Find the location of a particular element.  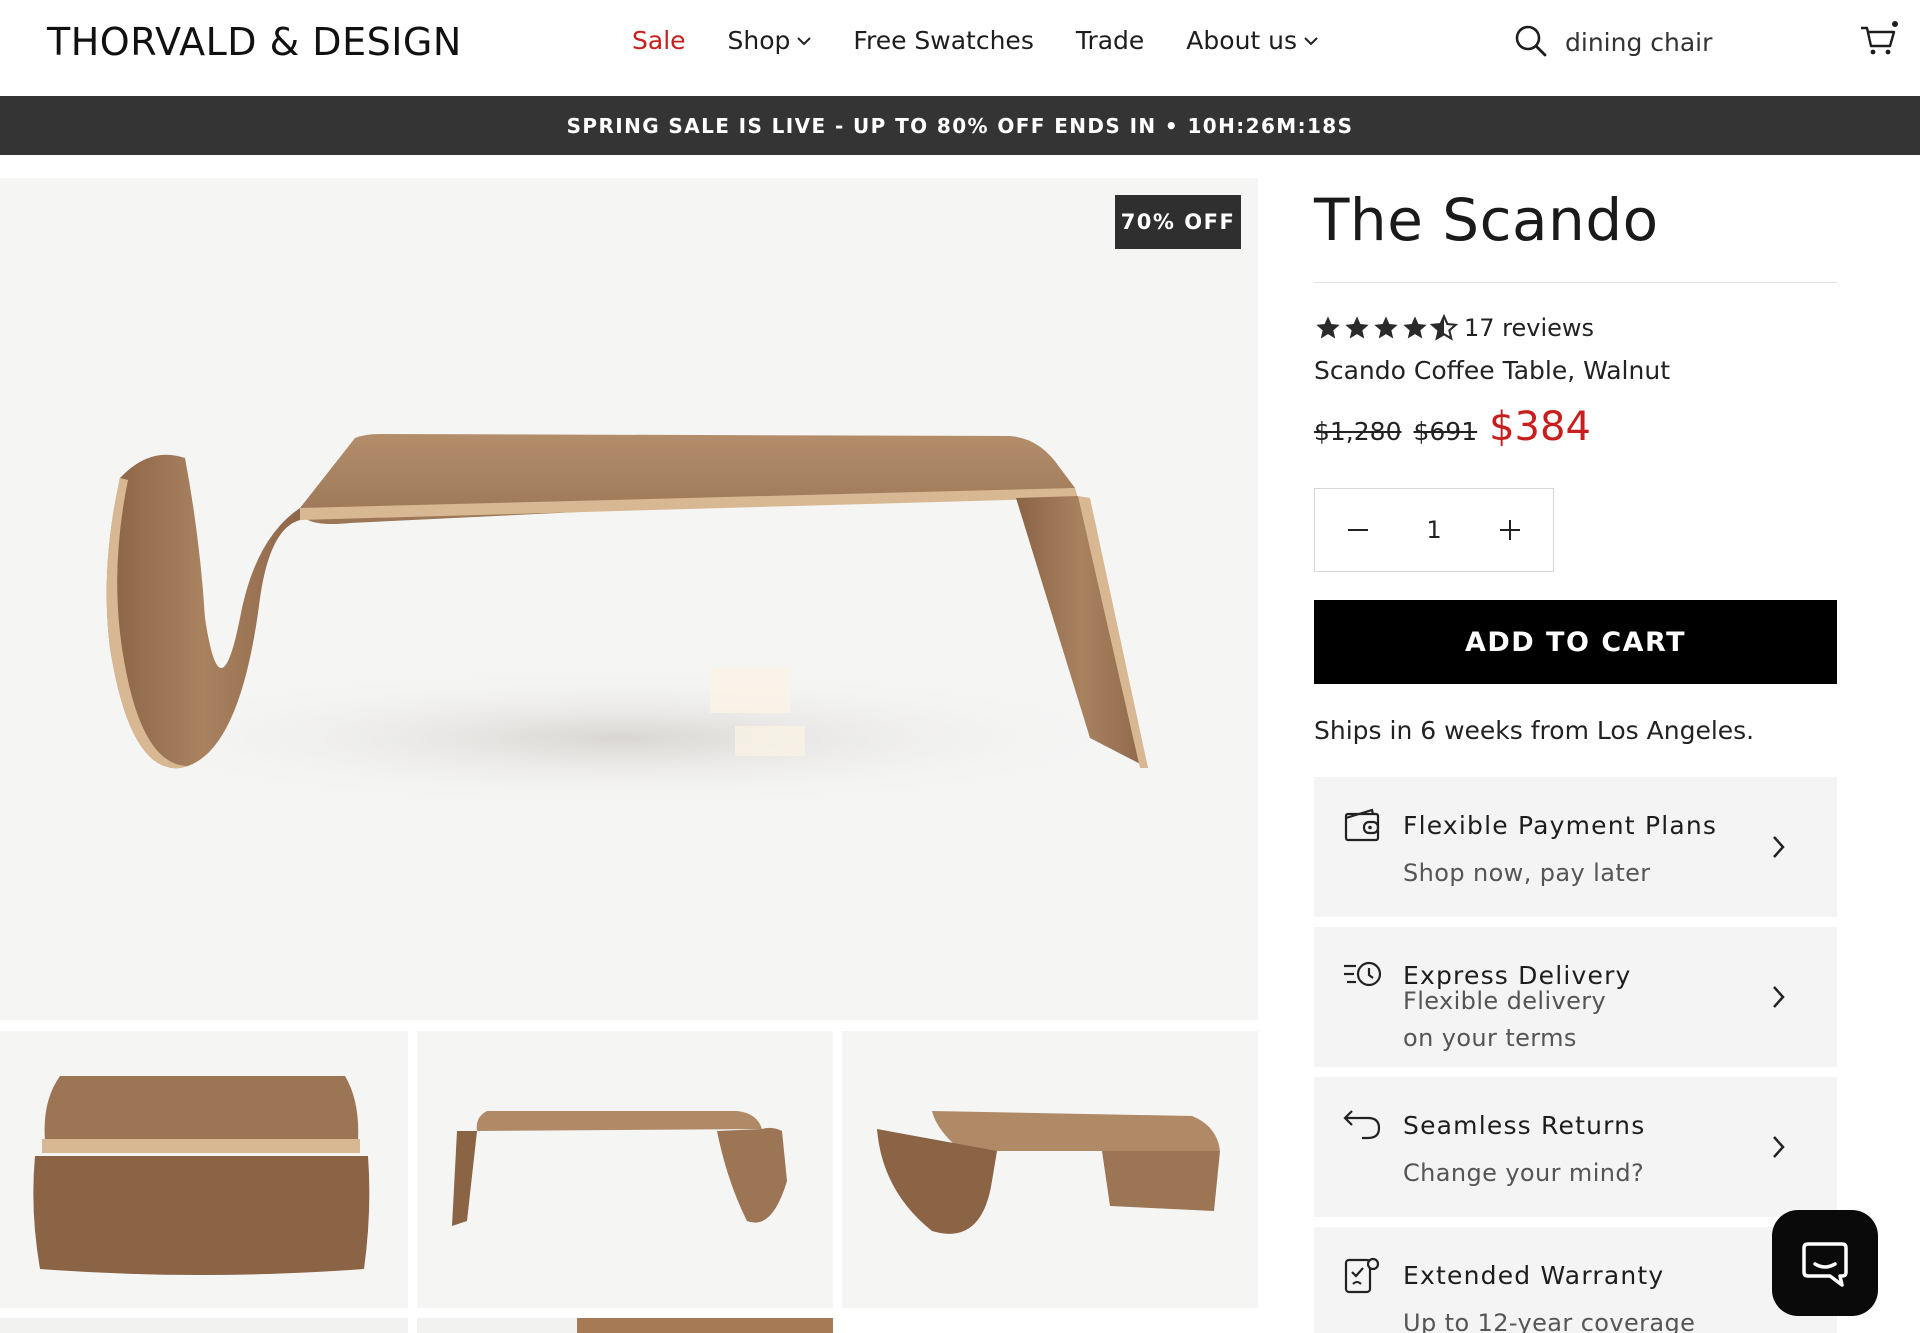

price-block: $1,280 $691 $384 is located at coordinates (1452, 427).